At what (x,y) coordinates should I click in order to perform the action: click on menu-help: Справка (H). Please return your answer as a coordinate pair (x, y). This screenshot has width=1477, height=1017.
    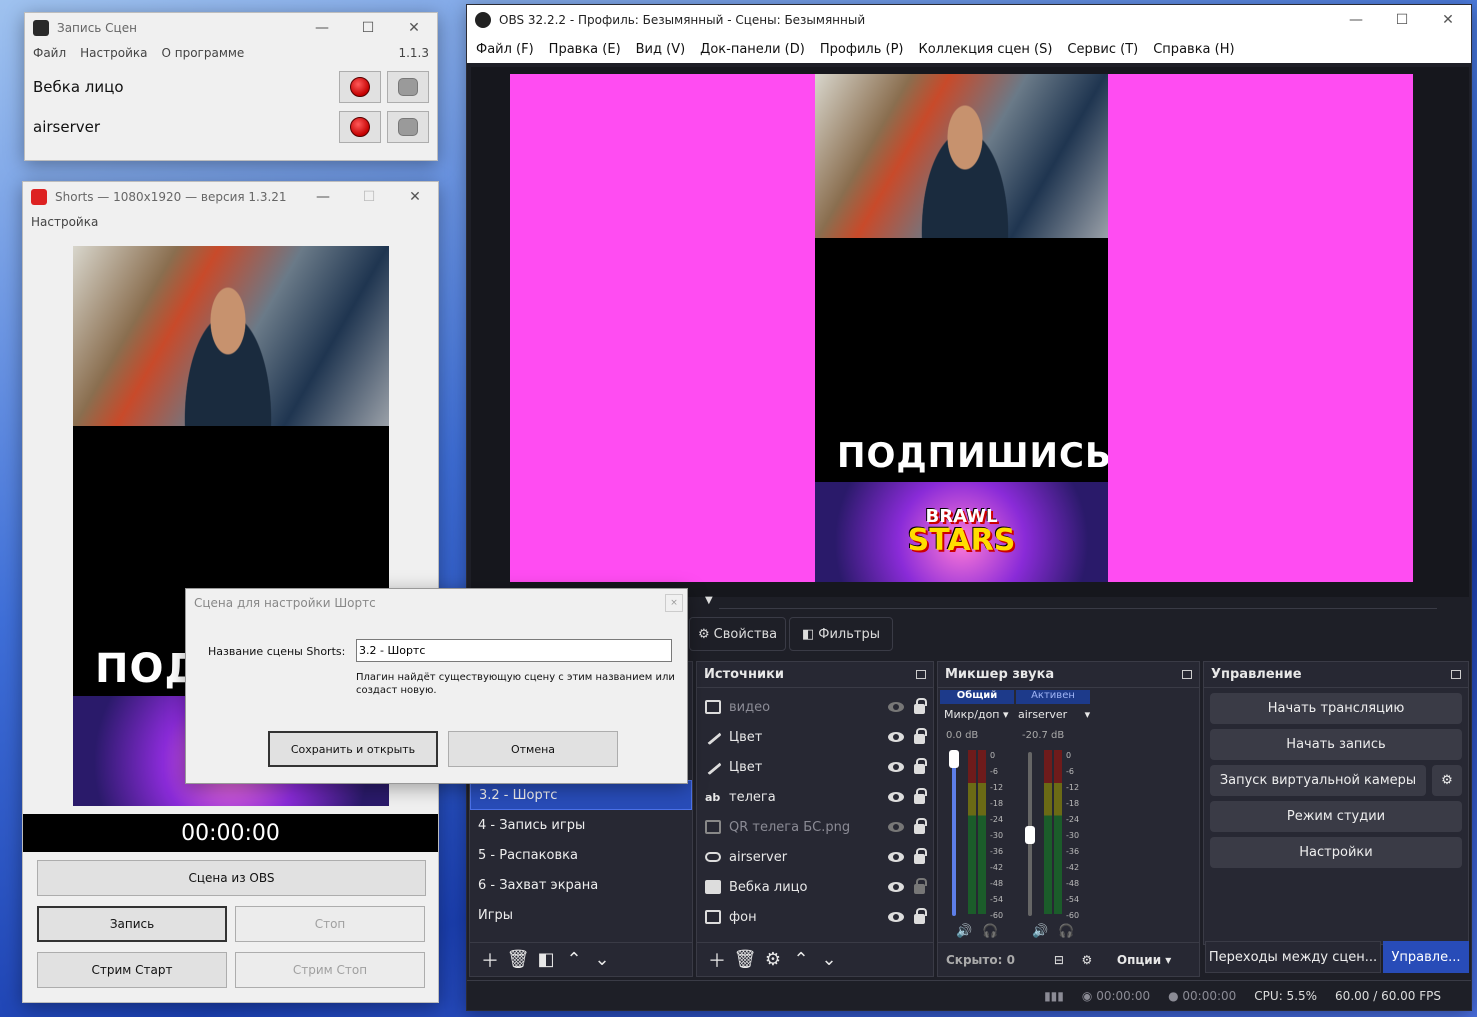
    Looking at the image, I should click on (1193, 49).